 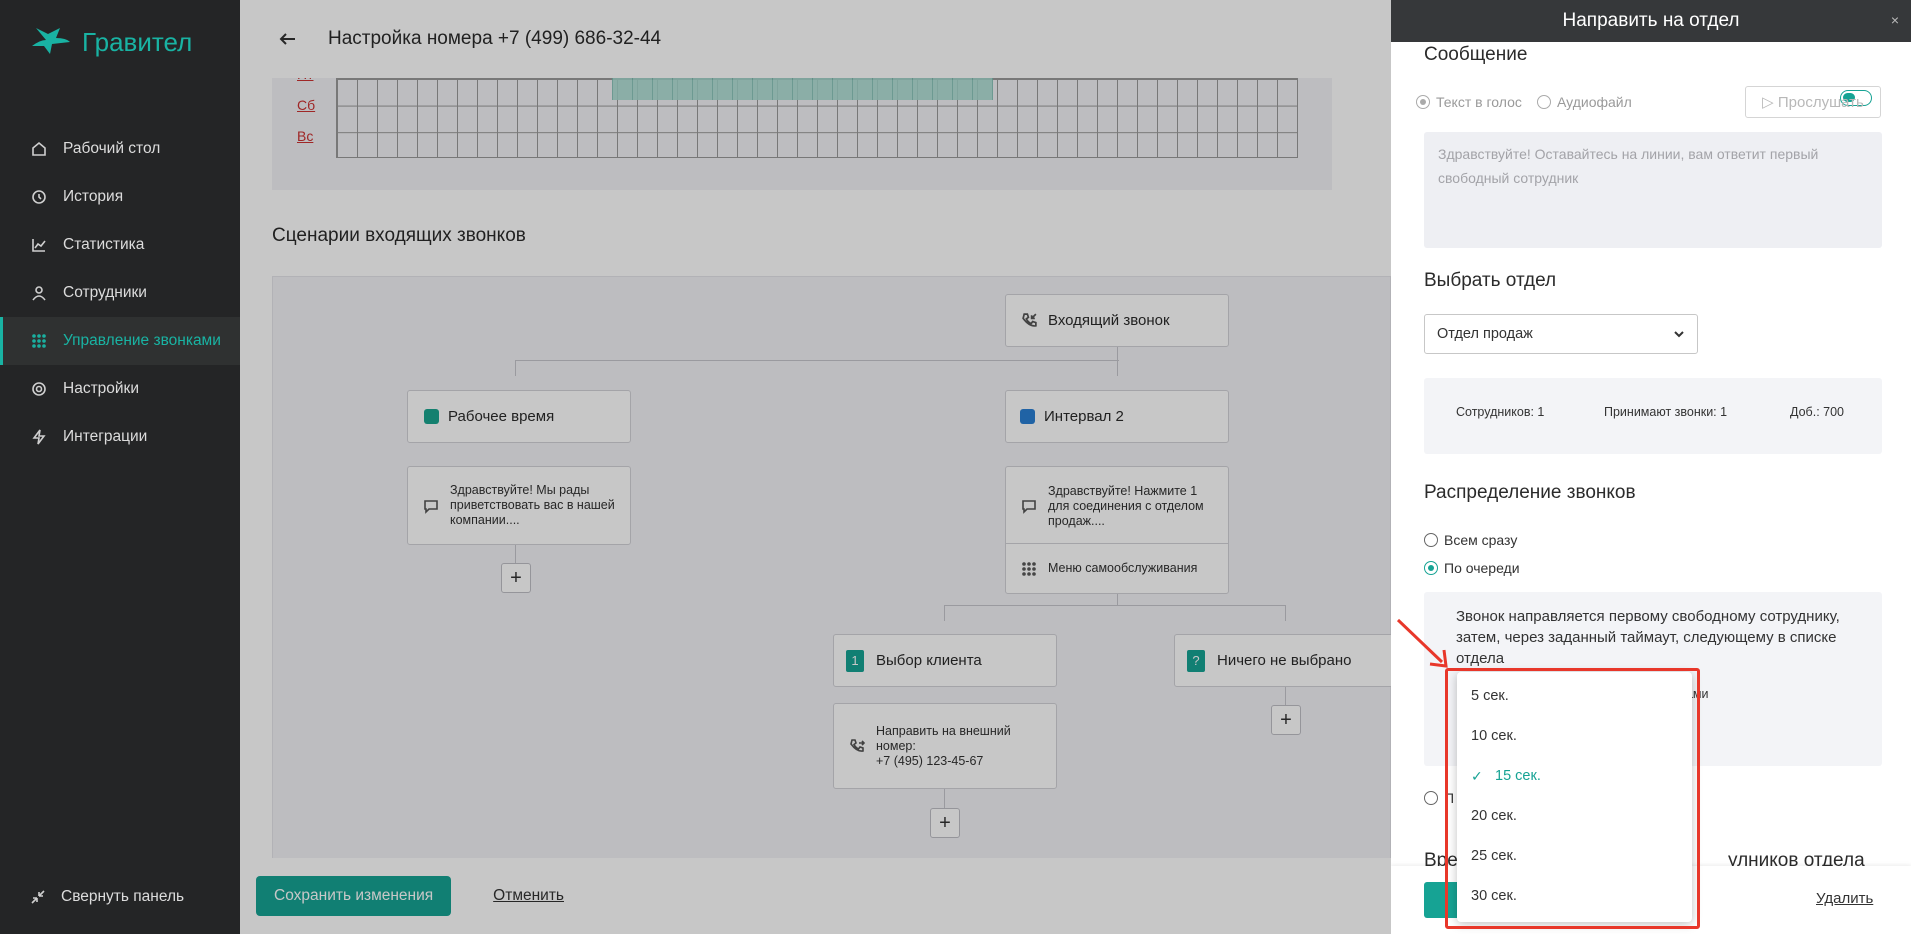 I want to click on sidebar-item-integrations: Интеграции, so click(x=120, y=437).